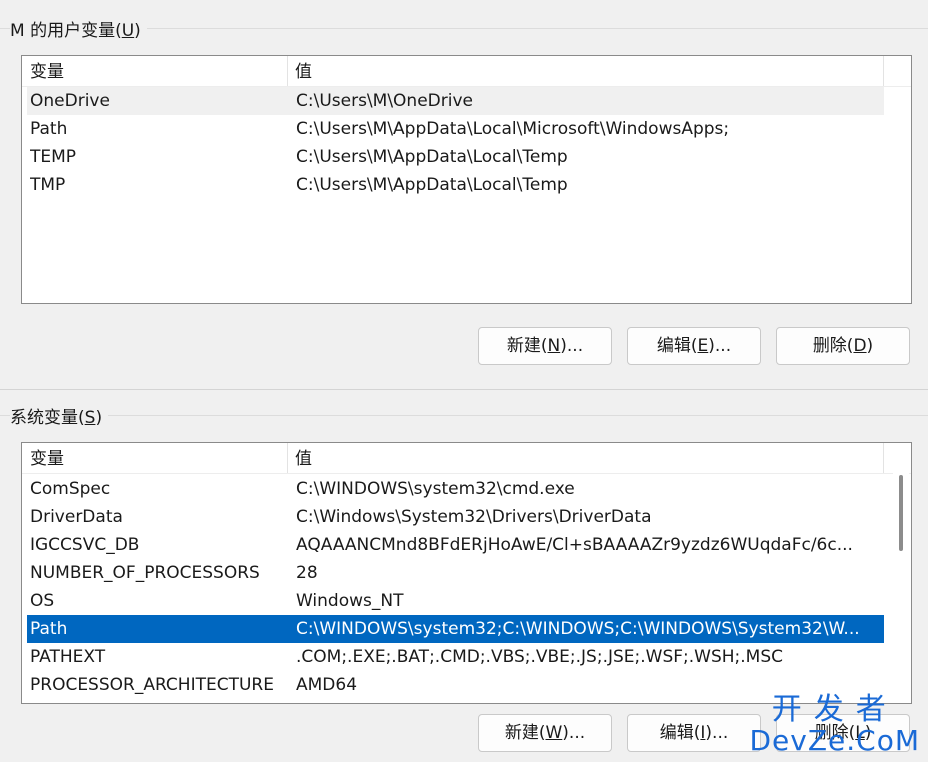 The height and width of the screenshot is (762, 928). What do you see at coordinates (834, 740) in the screenshot?
I see `watermark-bottom-text: DevZe.CoM` at bounding box center [834, 740].